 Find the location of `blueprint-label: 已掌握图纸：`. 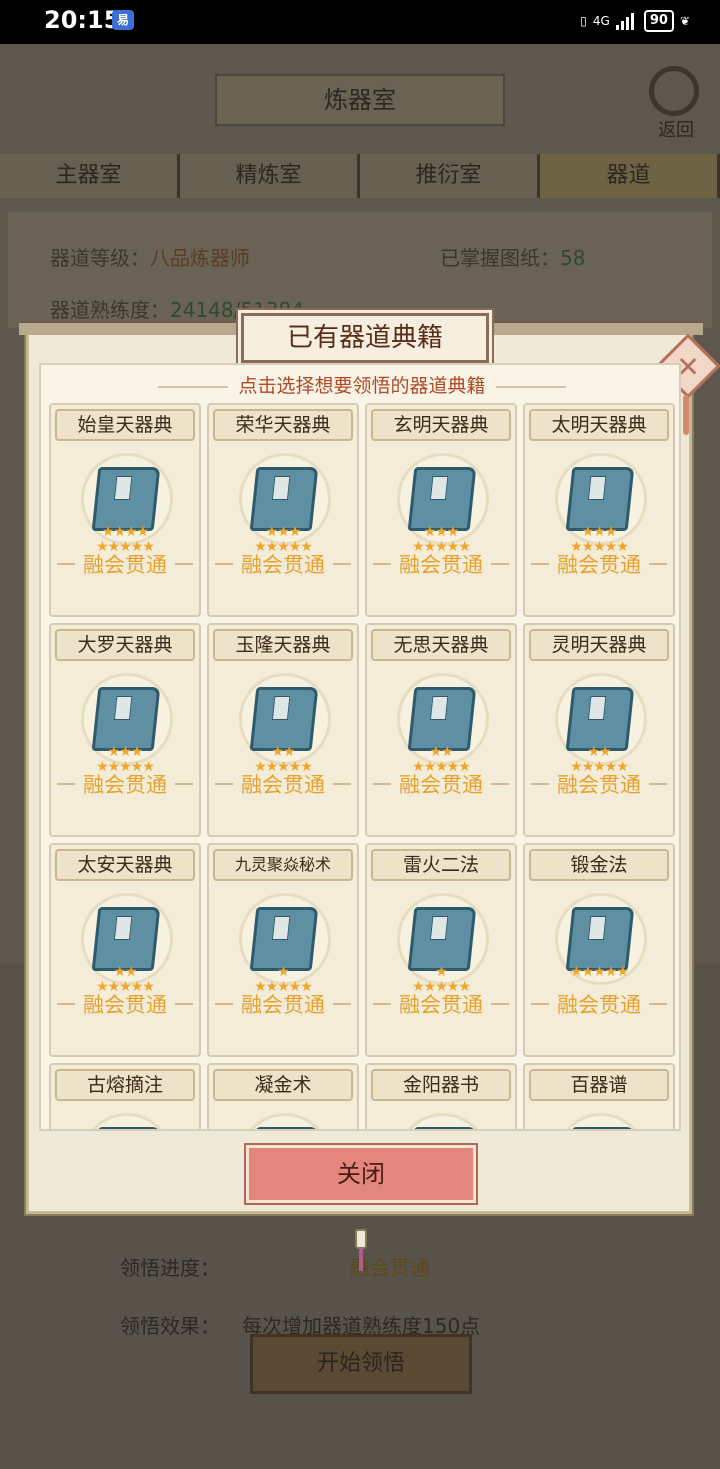

blueprint-label: 已掌握图纸： is located at coordinates (500, 258).